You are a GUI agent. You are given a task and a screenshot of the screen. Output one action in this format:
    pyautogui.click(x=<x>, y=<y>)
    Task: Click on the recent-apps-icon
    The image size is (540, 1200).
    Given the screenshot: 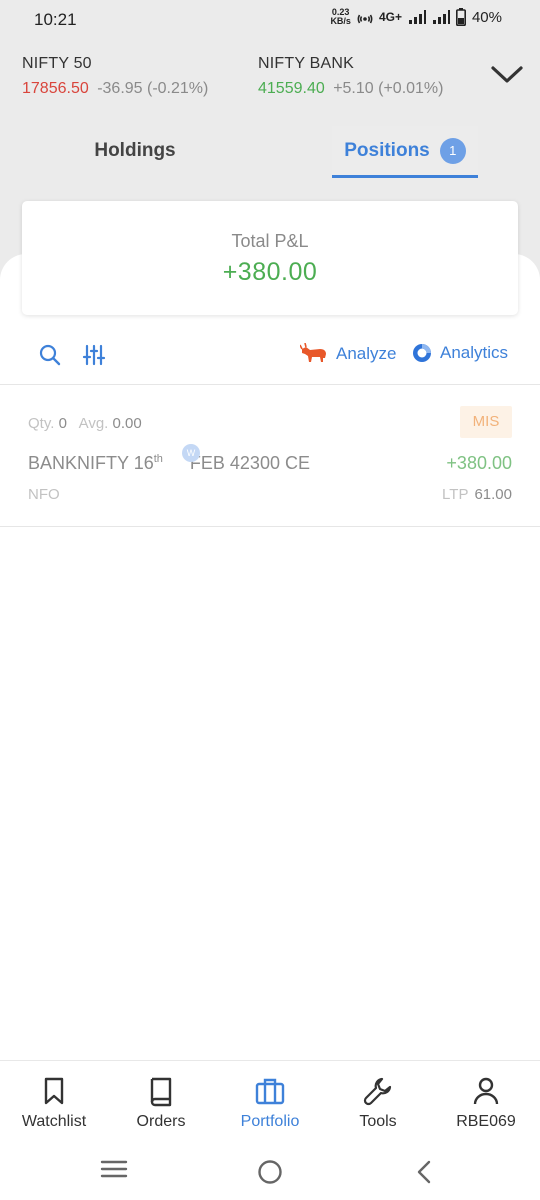 What is the action you would take?
    pyautogui.click(x=114, y=1169)
    